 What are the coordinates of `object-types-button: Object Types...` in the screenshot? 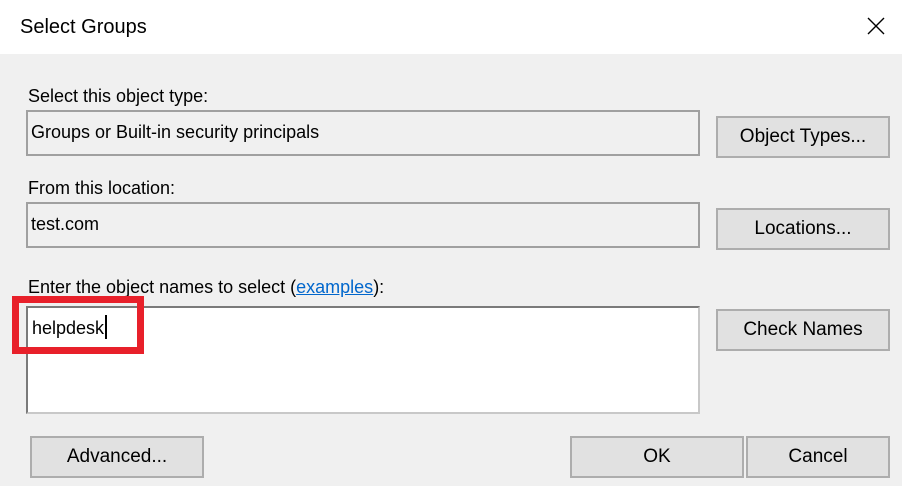 It's located at (803, 137).